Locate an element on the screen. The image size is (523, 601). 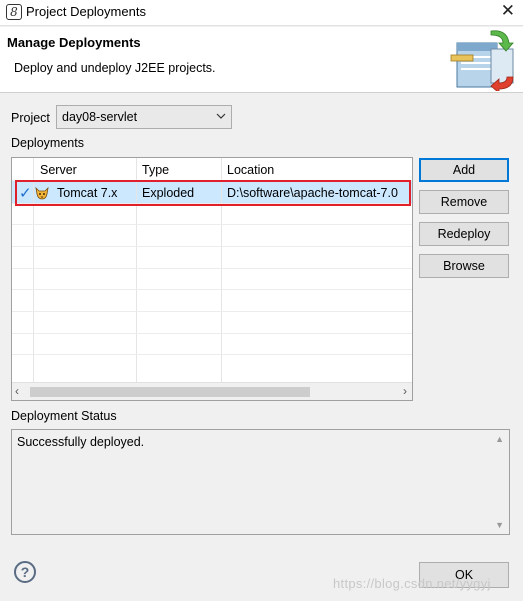
project-select: day08-servlet is located at coordinates (144, 117).